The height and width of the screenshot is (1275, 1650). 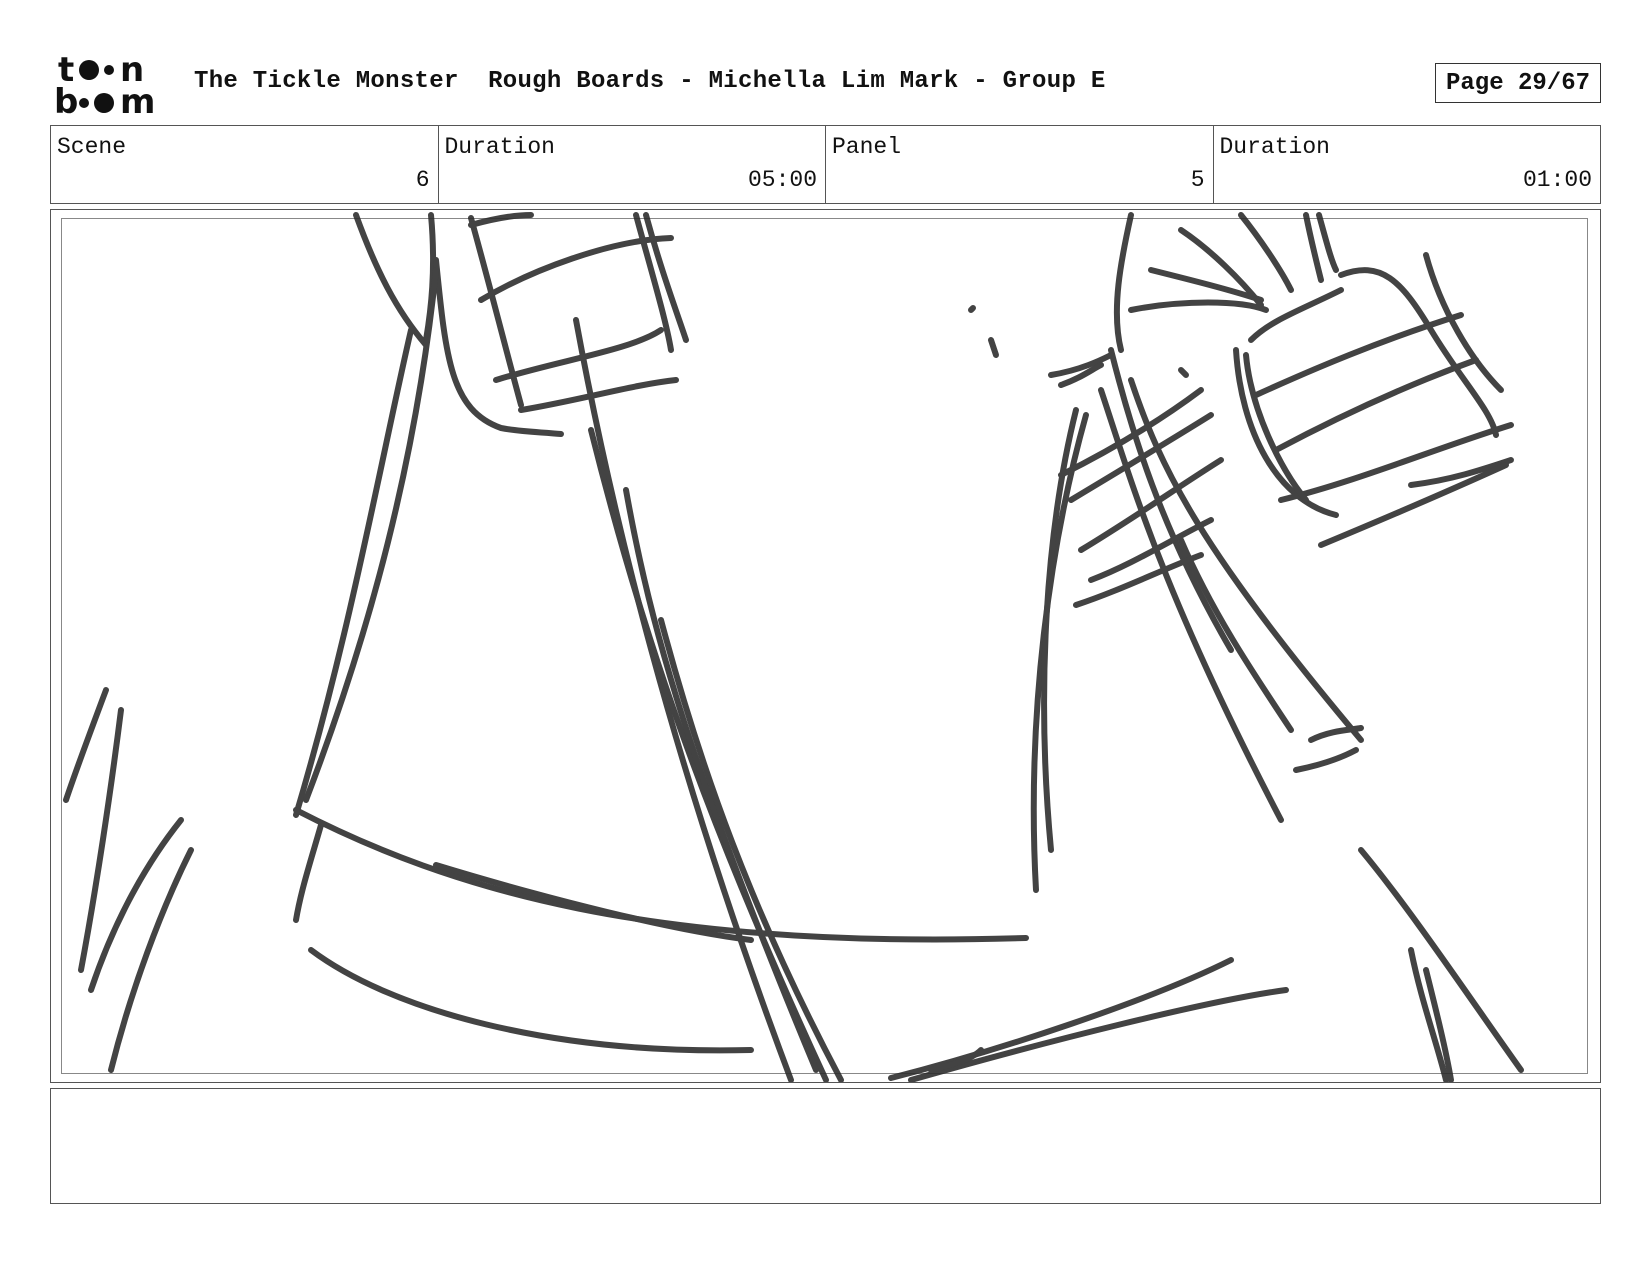 I want to click on scene-duration-value: 05:00, so click(x=782, y=180).